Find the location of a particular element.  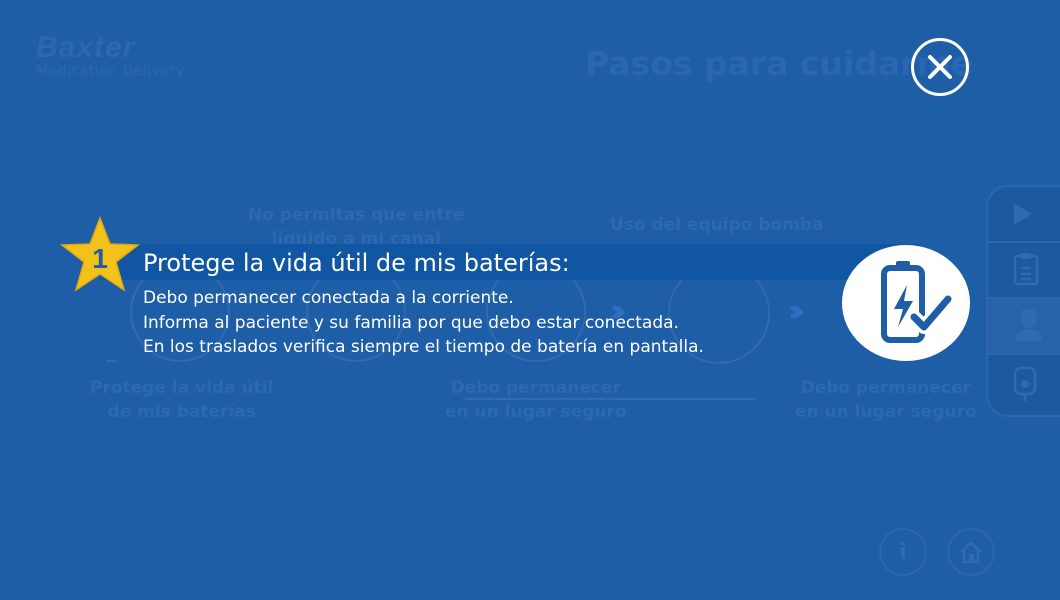

side-menu-iv-bag is located at coordinates (1024, 383).